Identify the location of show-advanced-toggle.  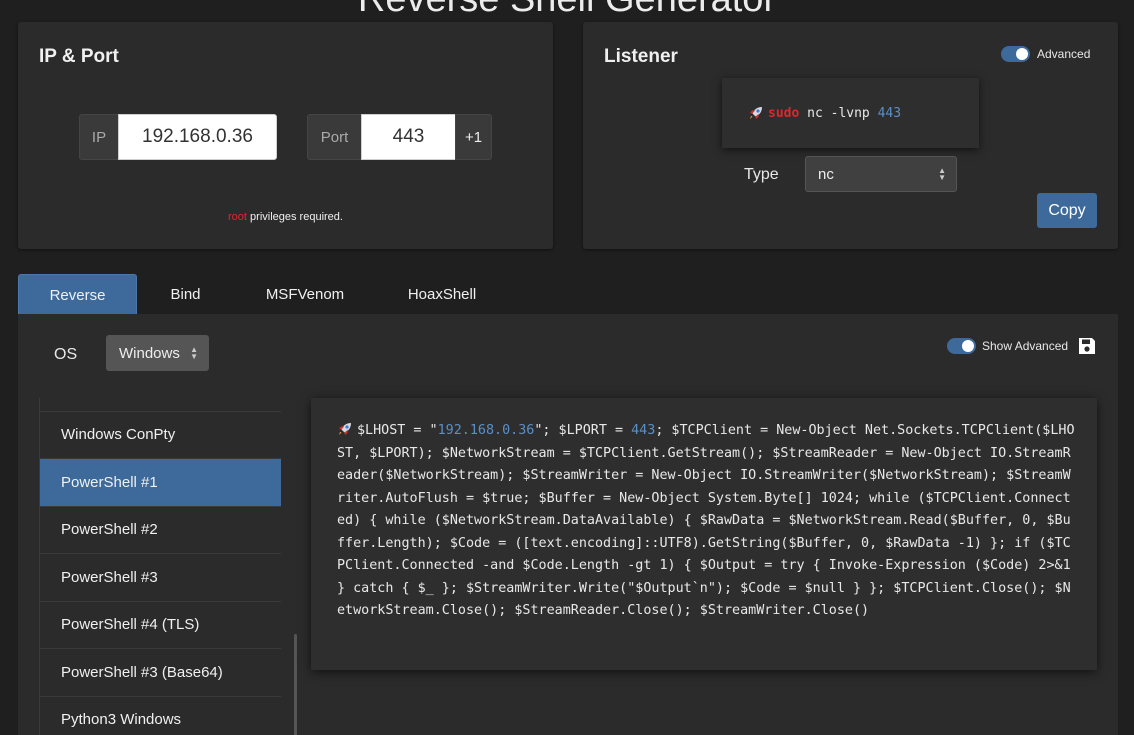
(961, 346).